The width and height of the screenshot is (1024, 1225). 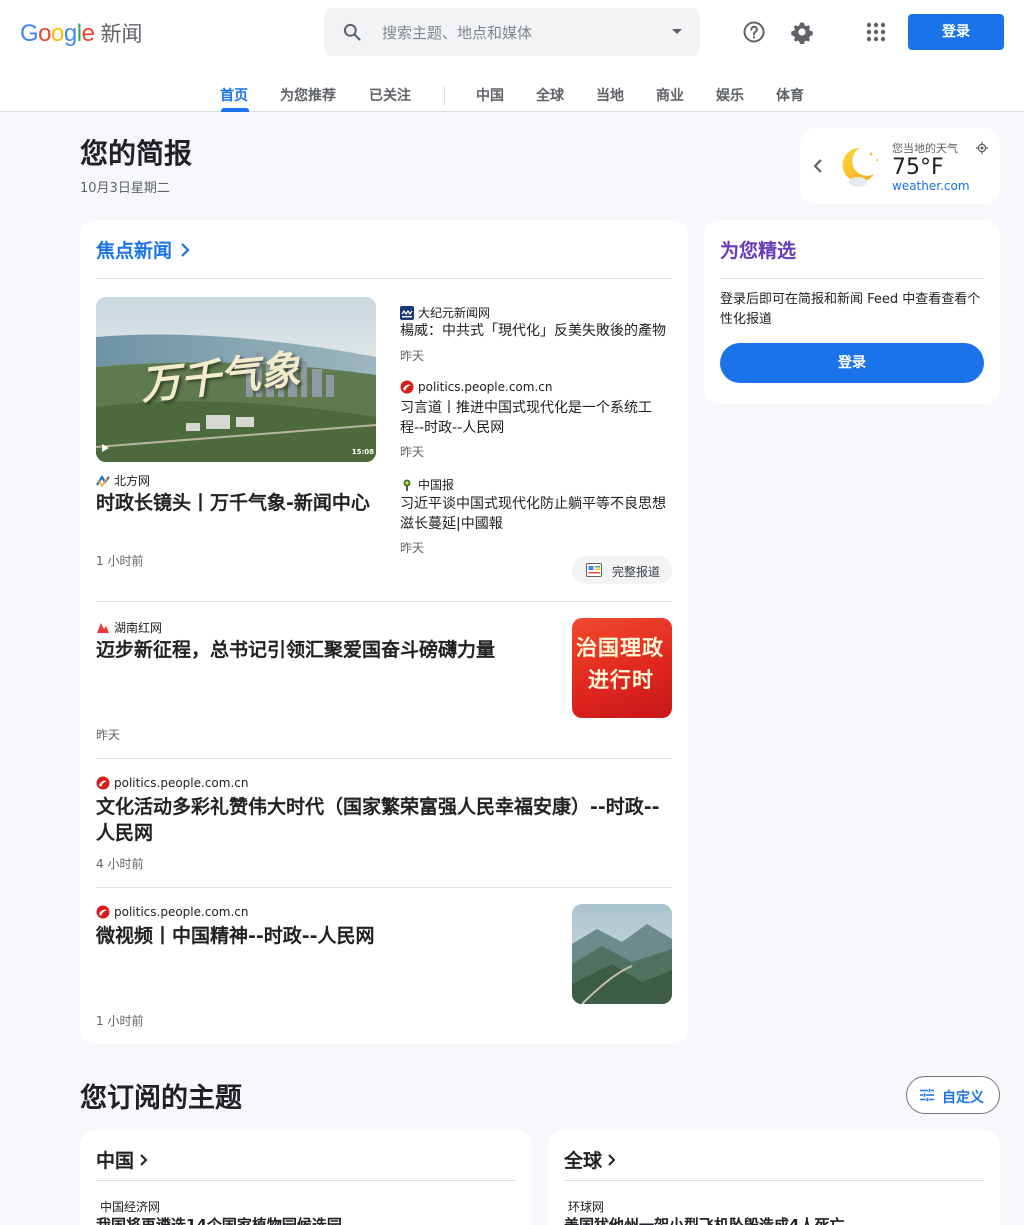 I want to click on customize-label: 自定义, so click(x=963, y=1098).